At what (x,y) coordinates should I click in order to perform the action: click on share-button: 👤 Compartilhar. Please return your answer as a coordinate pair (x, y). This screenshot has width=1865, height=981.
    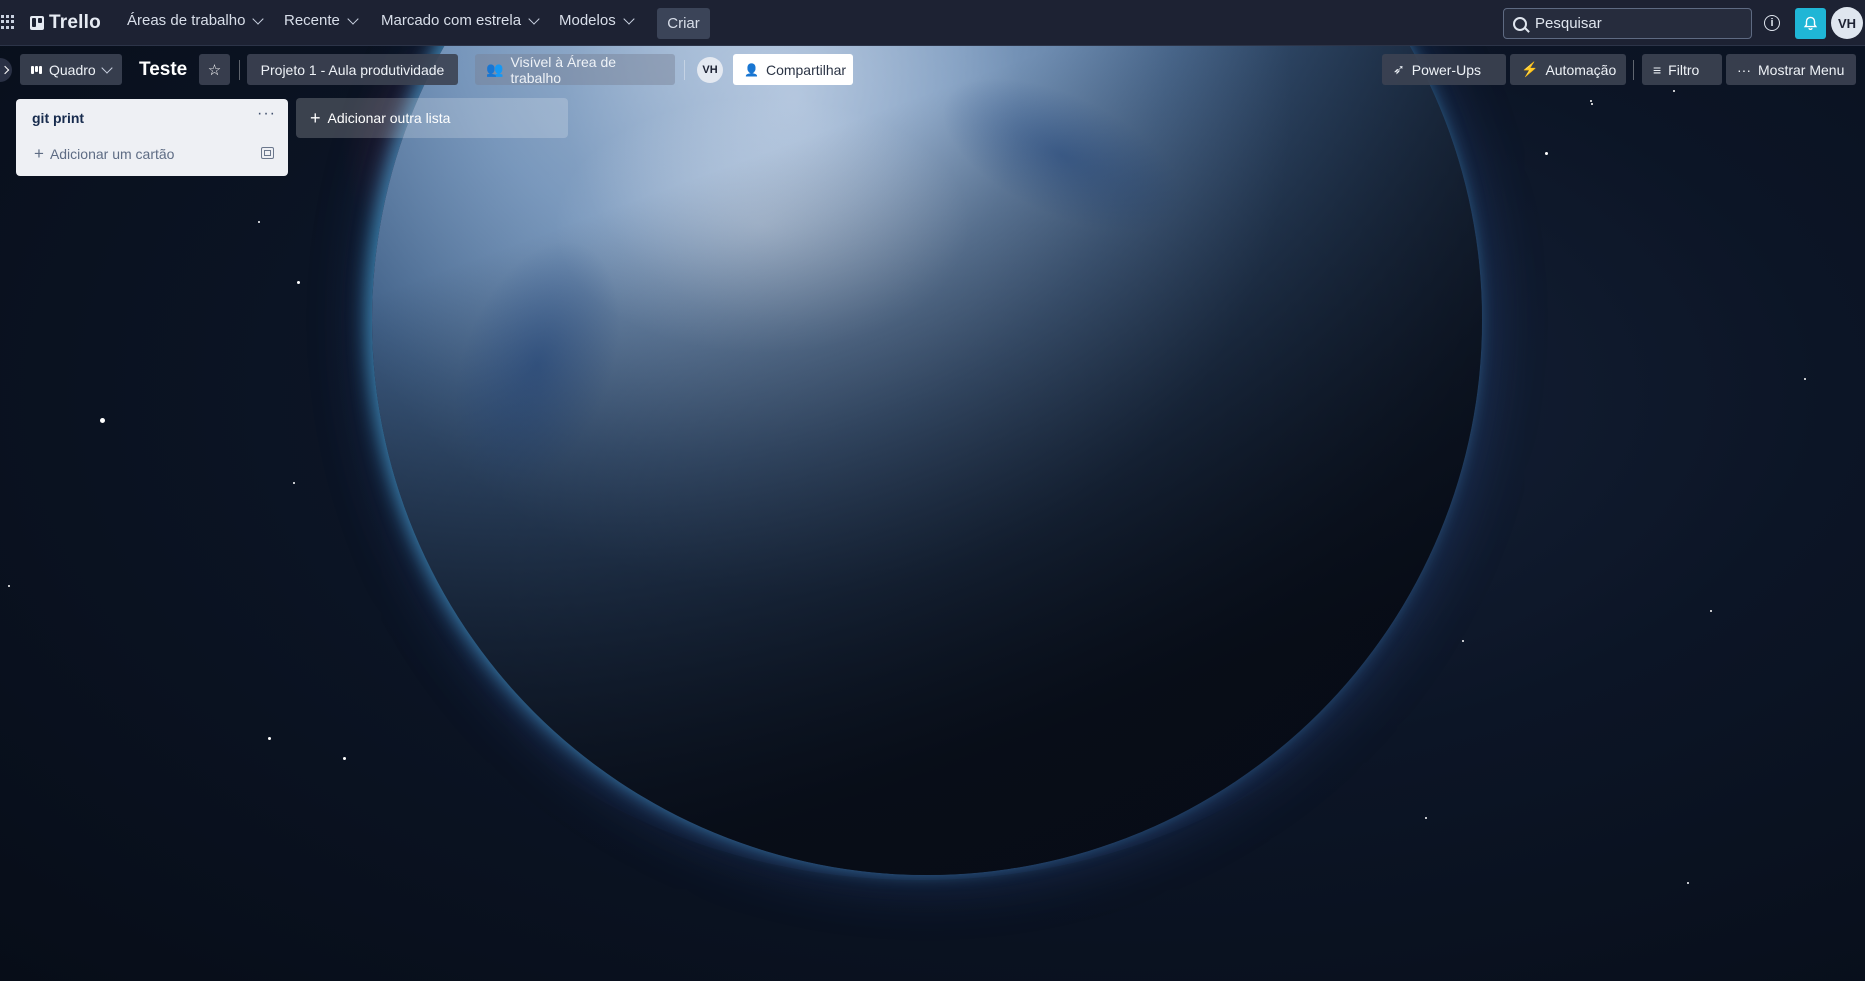
    Looking at the image, I should click on (793, 69).